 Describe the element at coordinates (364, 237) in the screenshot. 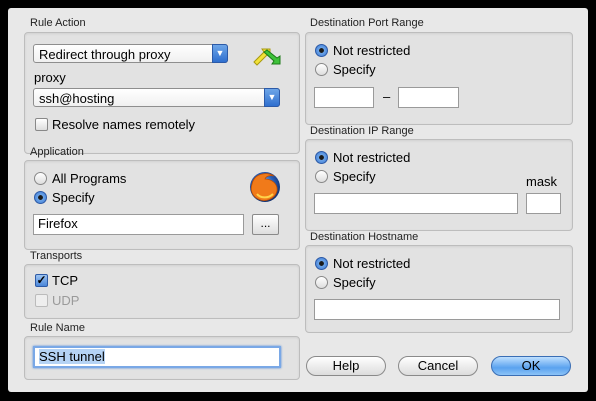

I see `dest-host-title: Destination Hostname` at that location.